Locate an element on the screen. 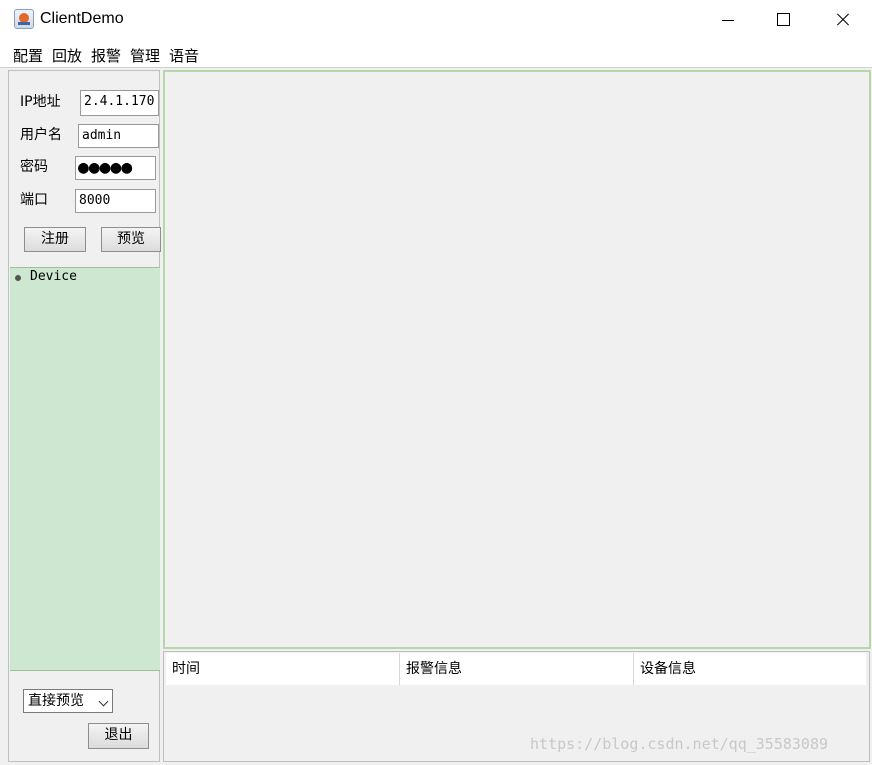 The height and width of the screenshot is (765, 872). column-device-info: 设备信息 is located at coordinates (750, 669).